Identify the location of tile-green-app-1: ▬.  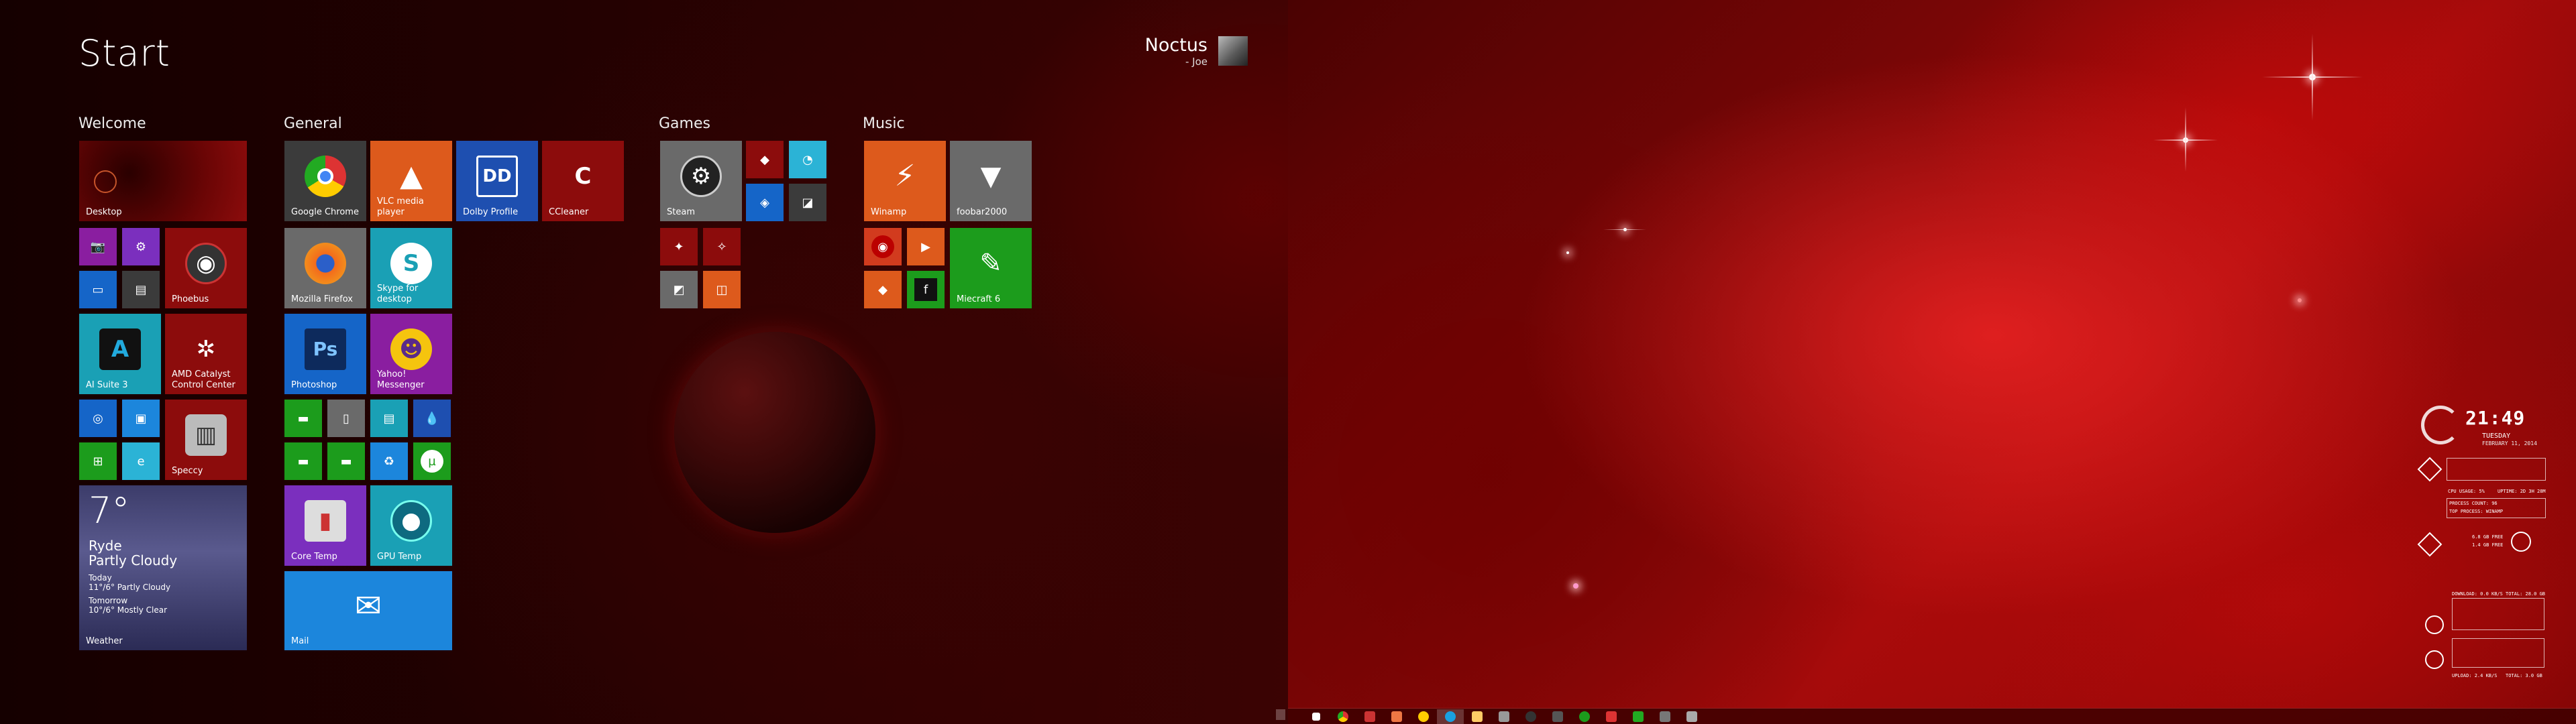
(303, 418).